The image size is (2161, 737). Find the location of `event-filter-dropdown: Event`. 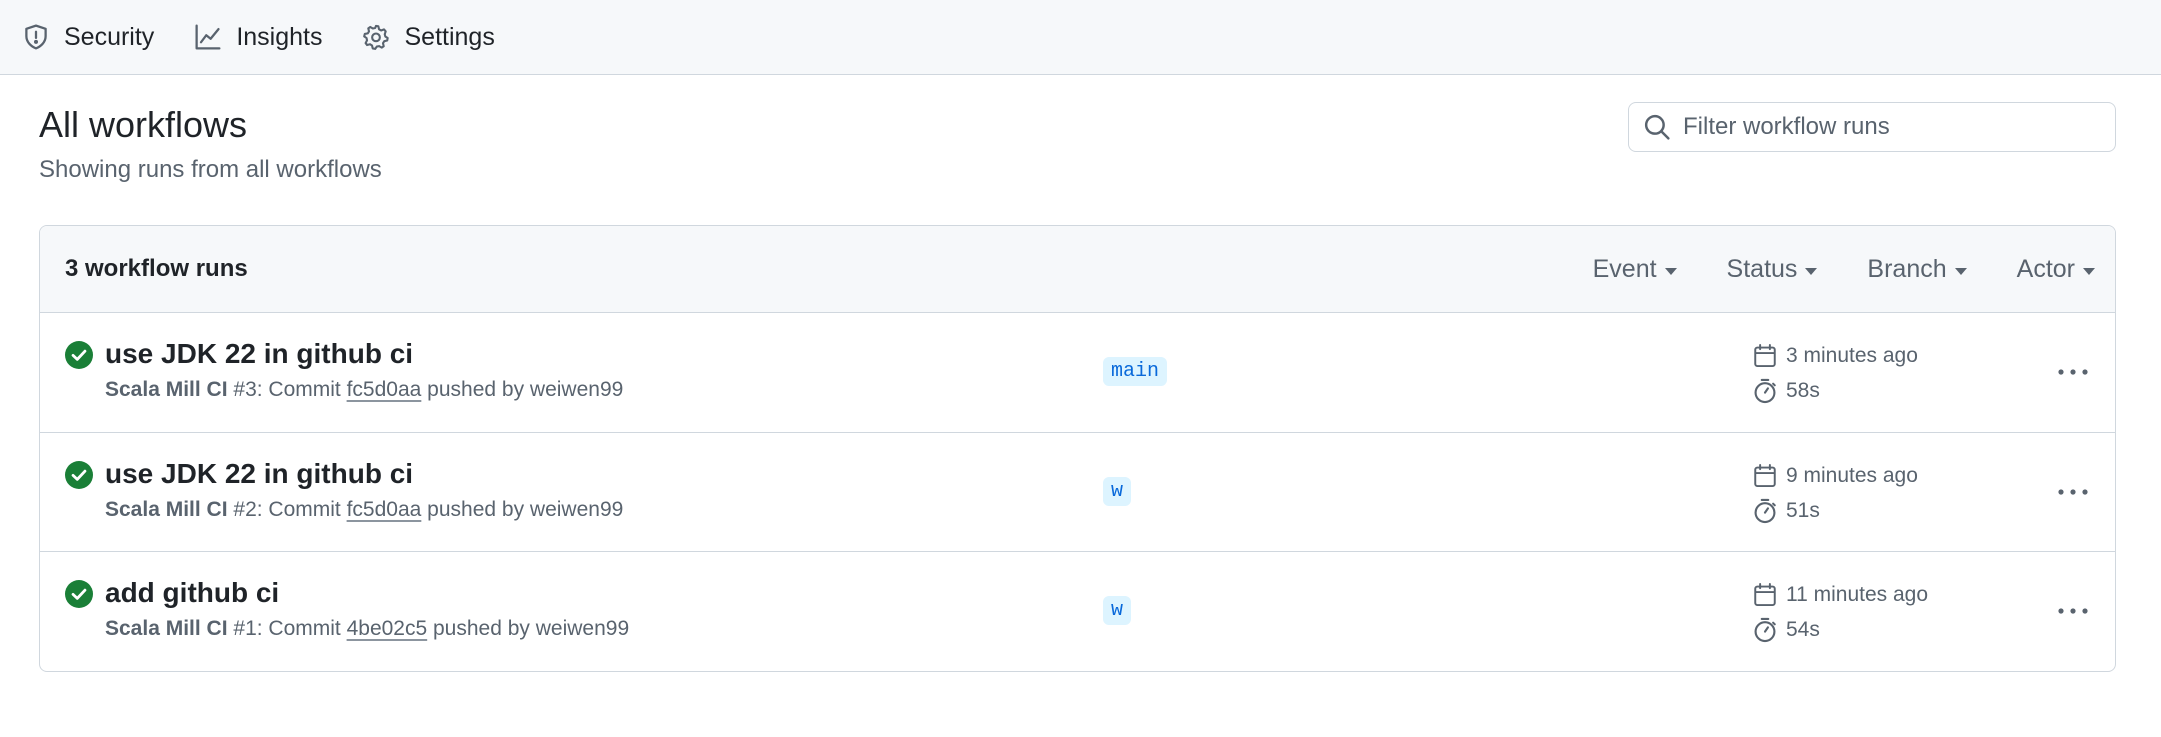

event-filter-dropdown: Event is located at coordinates (1635, 269).